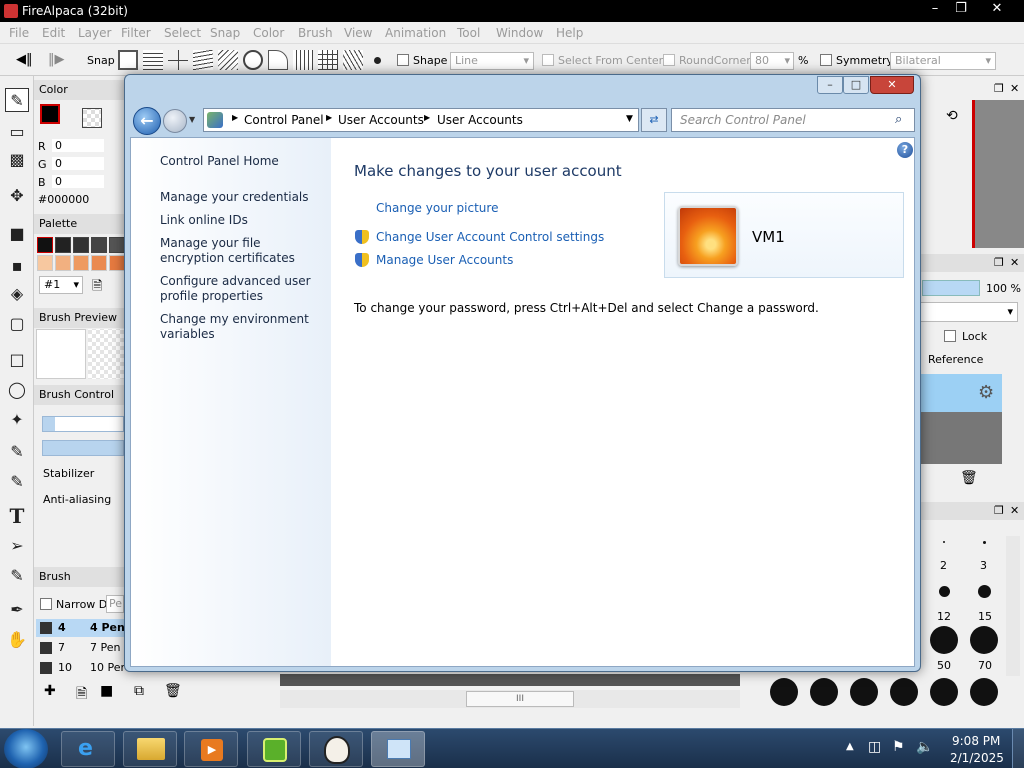 This screenshot has height=768, width=1024. What do you see at coordinates (211, 749) in the screenshot?
I see `taskbar-media-player: ▶` at bounding box center [211, 749].